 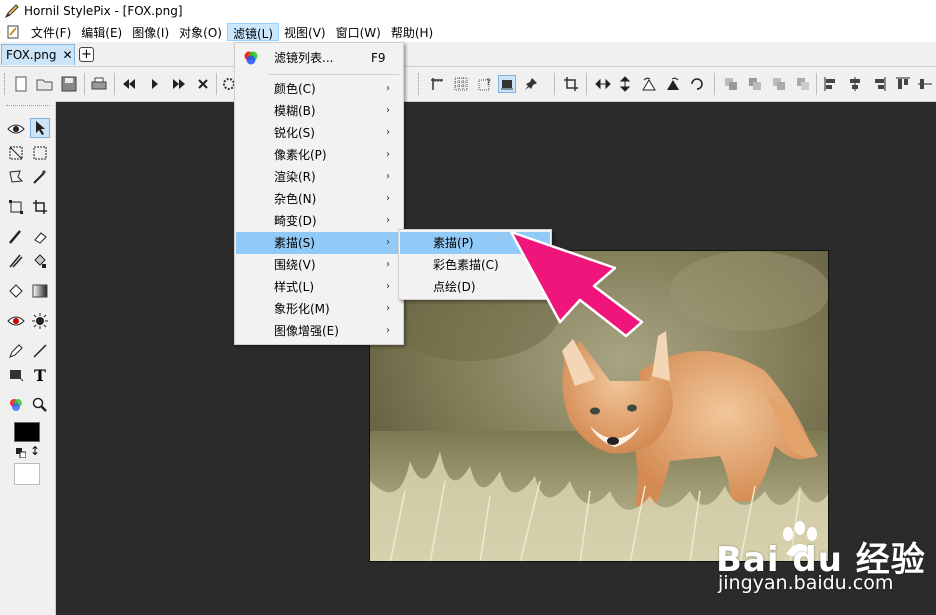 I want to click on menu-item-noise: 杂色(N) ›, so click(x=319, y=199).